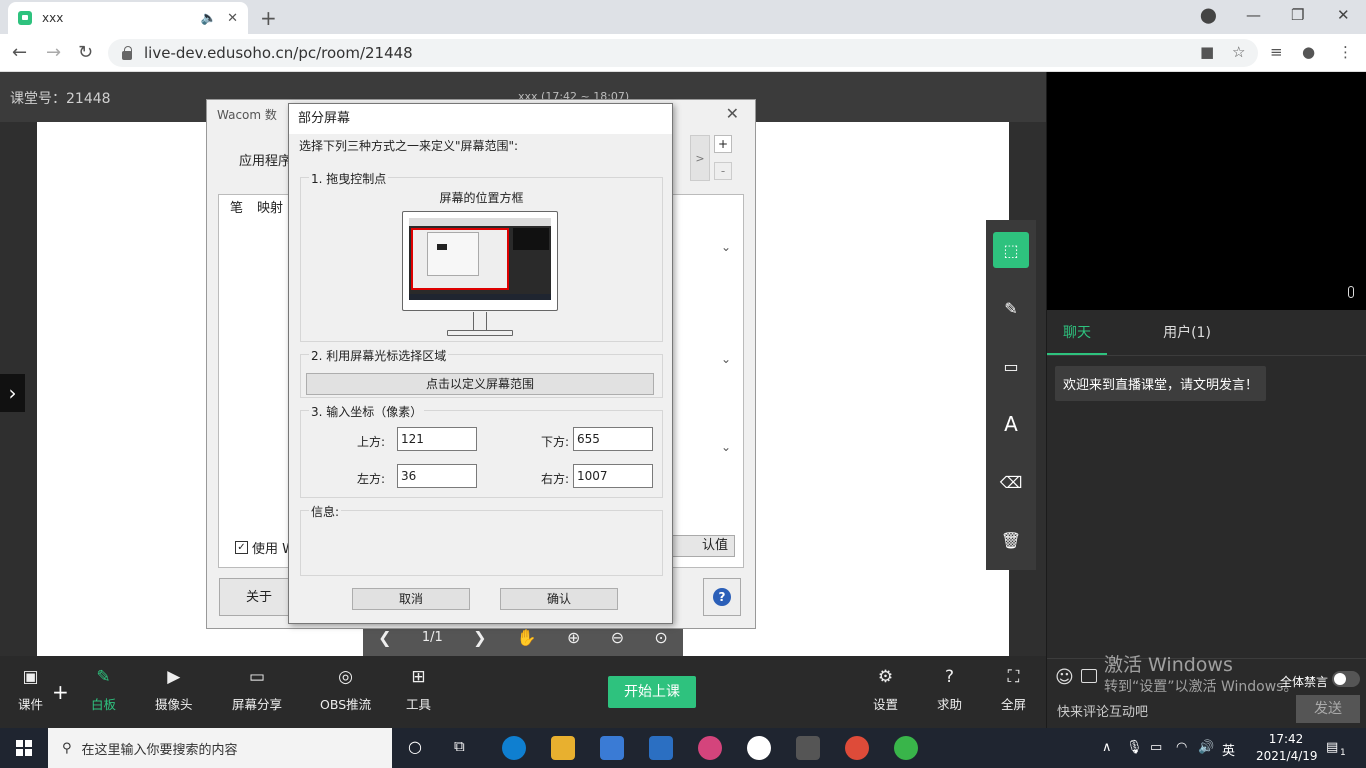  What do you see at coordinates (703, 364) in the screenshot?
I see `orientation-dropdown-icon: ⌄` at bounding box center [703, 364].